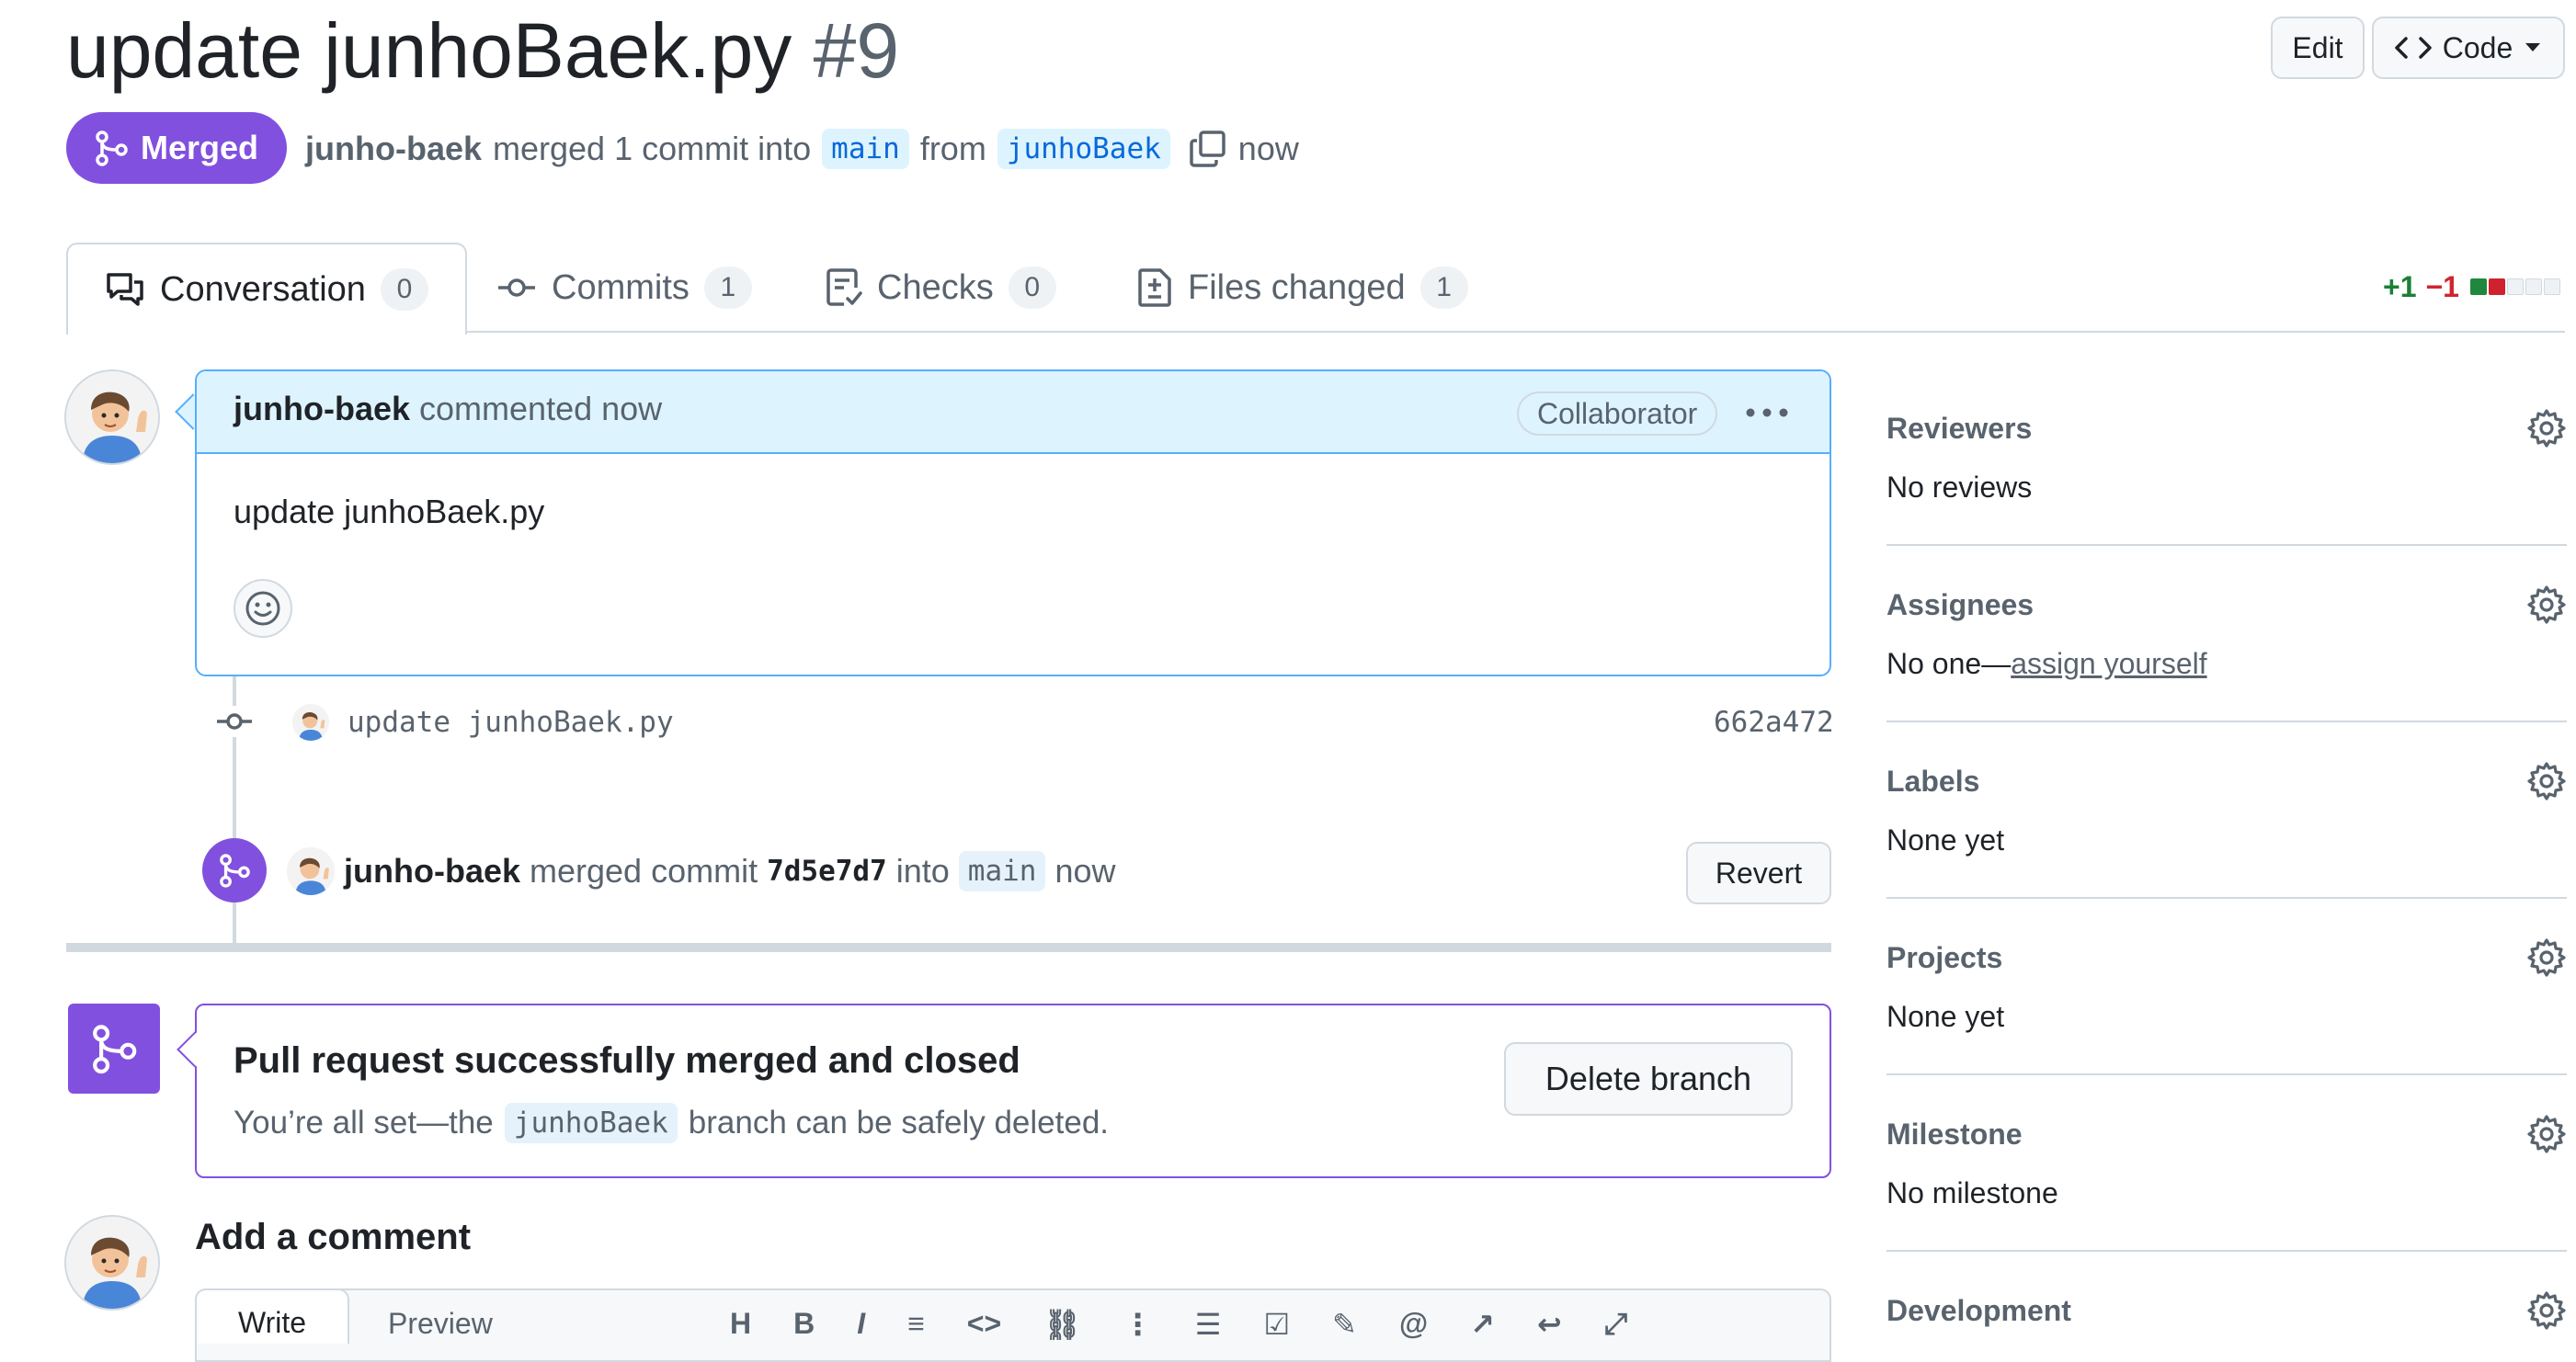 The width and height of the screenshot is (2576, 1362). Describe the element at coordinates (861, 1324) in the screenshot. I see `italic-icon: I` at that location.